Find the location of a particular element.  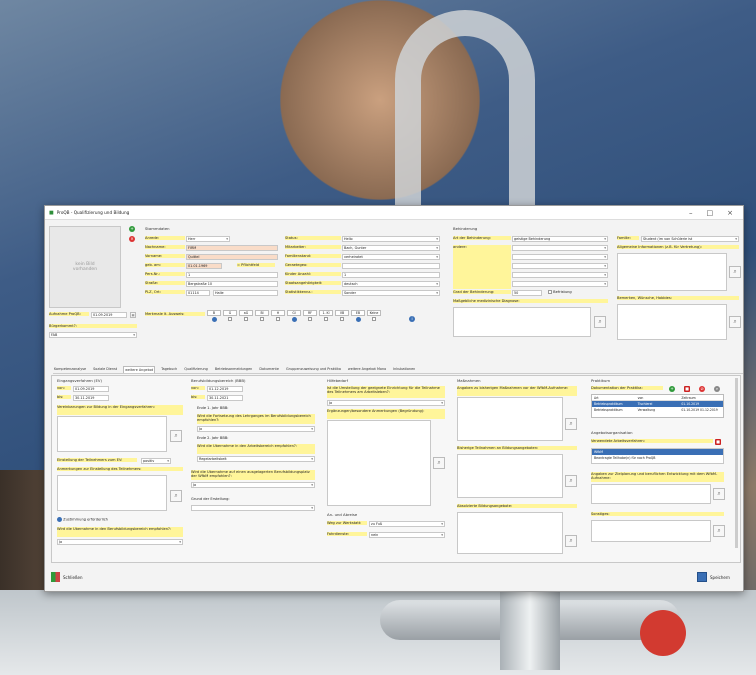

befristung-checkbox: Befristung is located at coordinates (560, 292).